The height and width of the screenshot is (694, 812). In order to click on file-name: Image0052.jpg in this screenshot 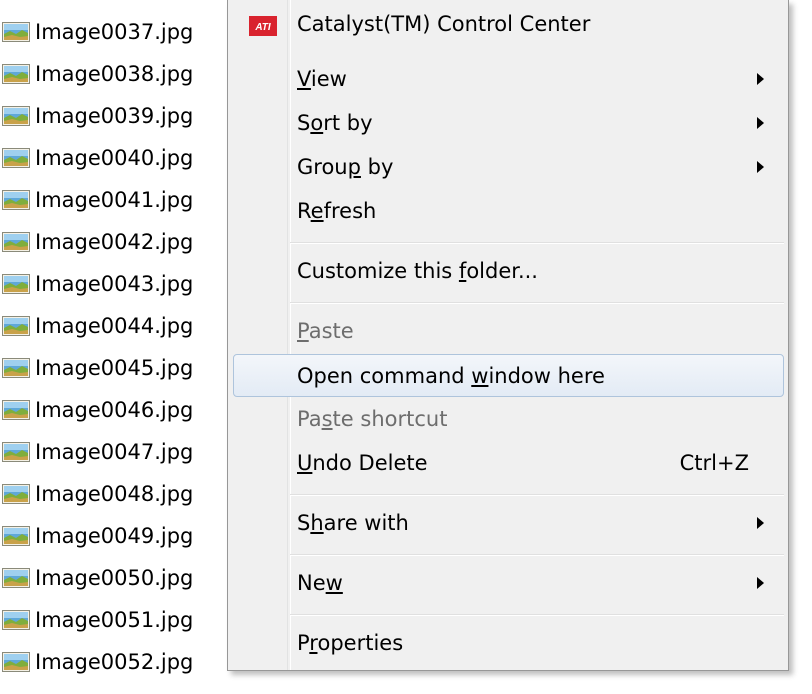, I will do `click(114, 662)`.